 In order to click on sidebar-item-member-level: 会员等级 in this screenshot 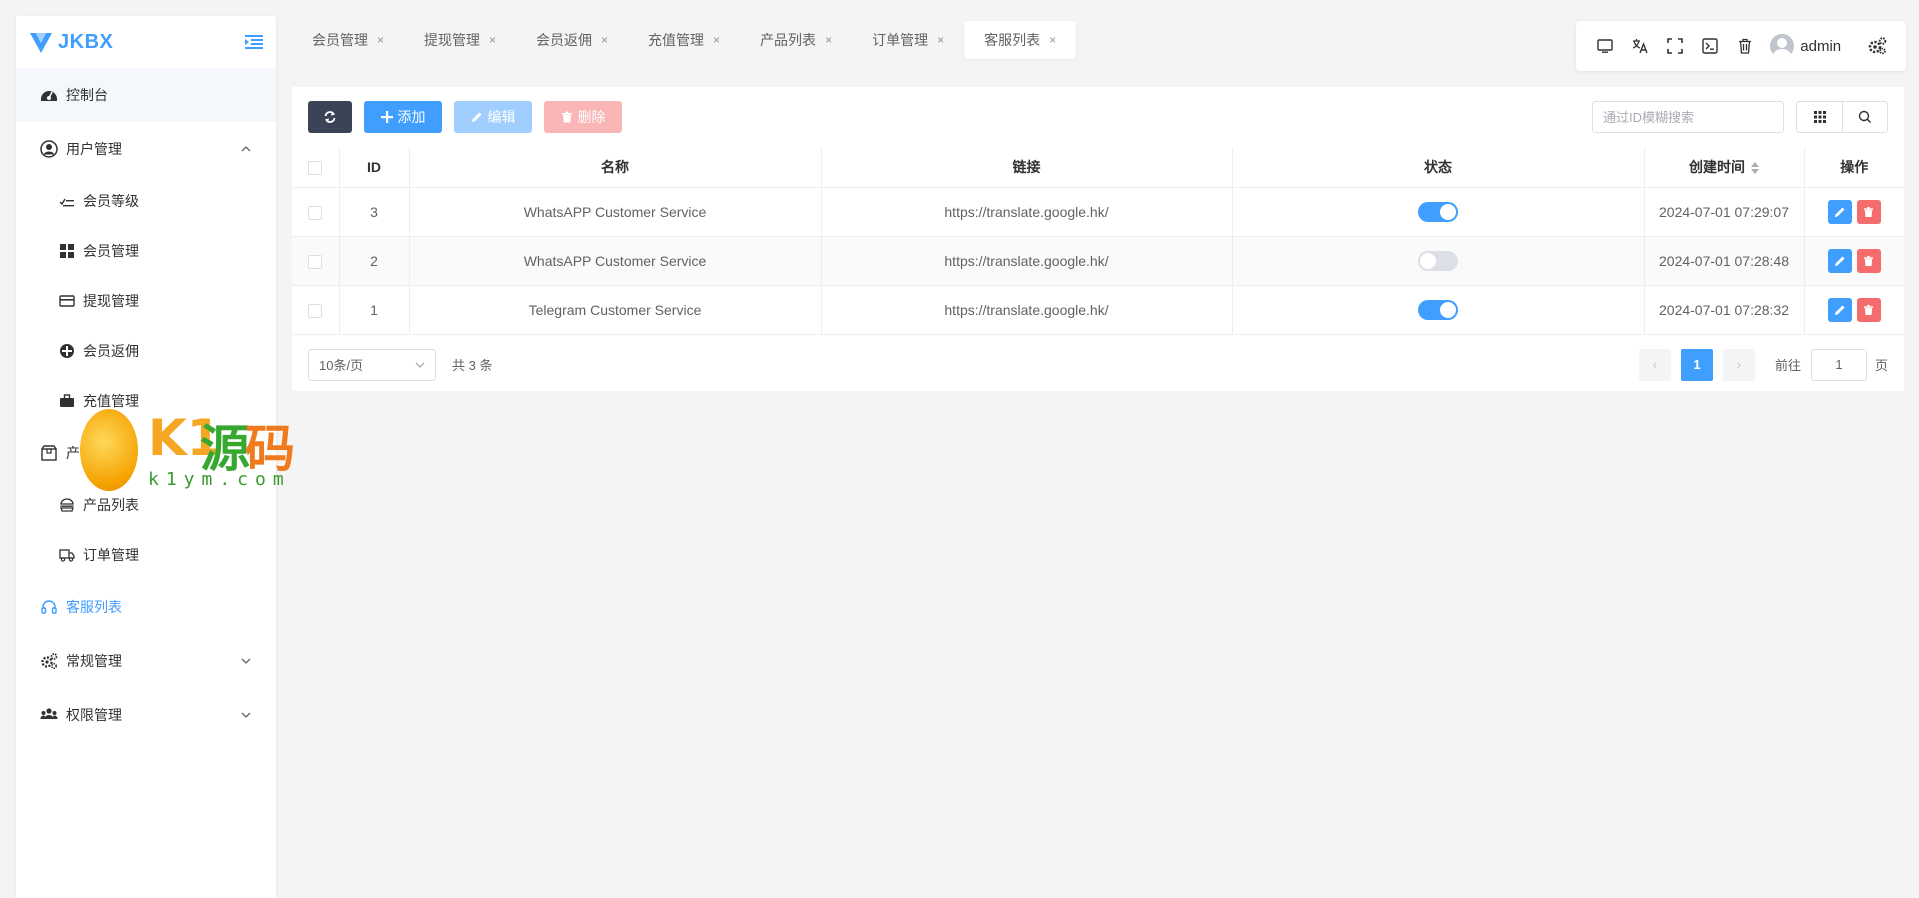, I will do `click(146, 201)`.